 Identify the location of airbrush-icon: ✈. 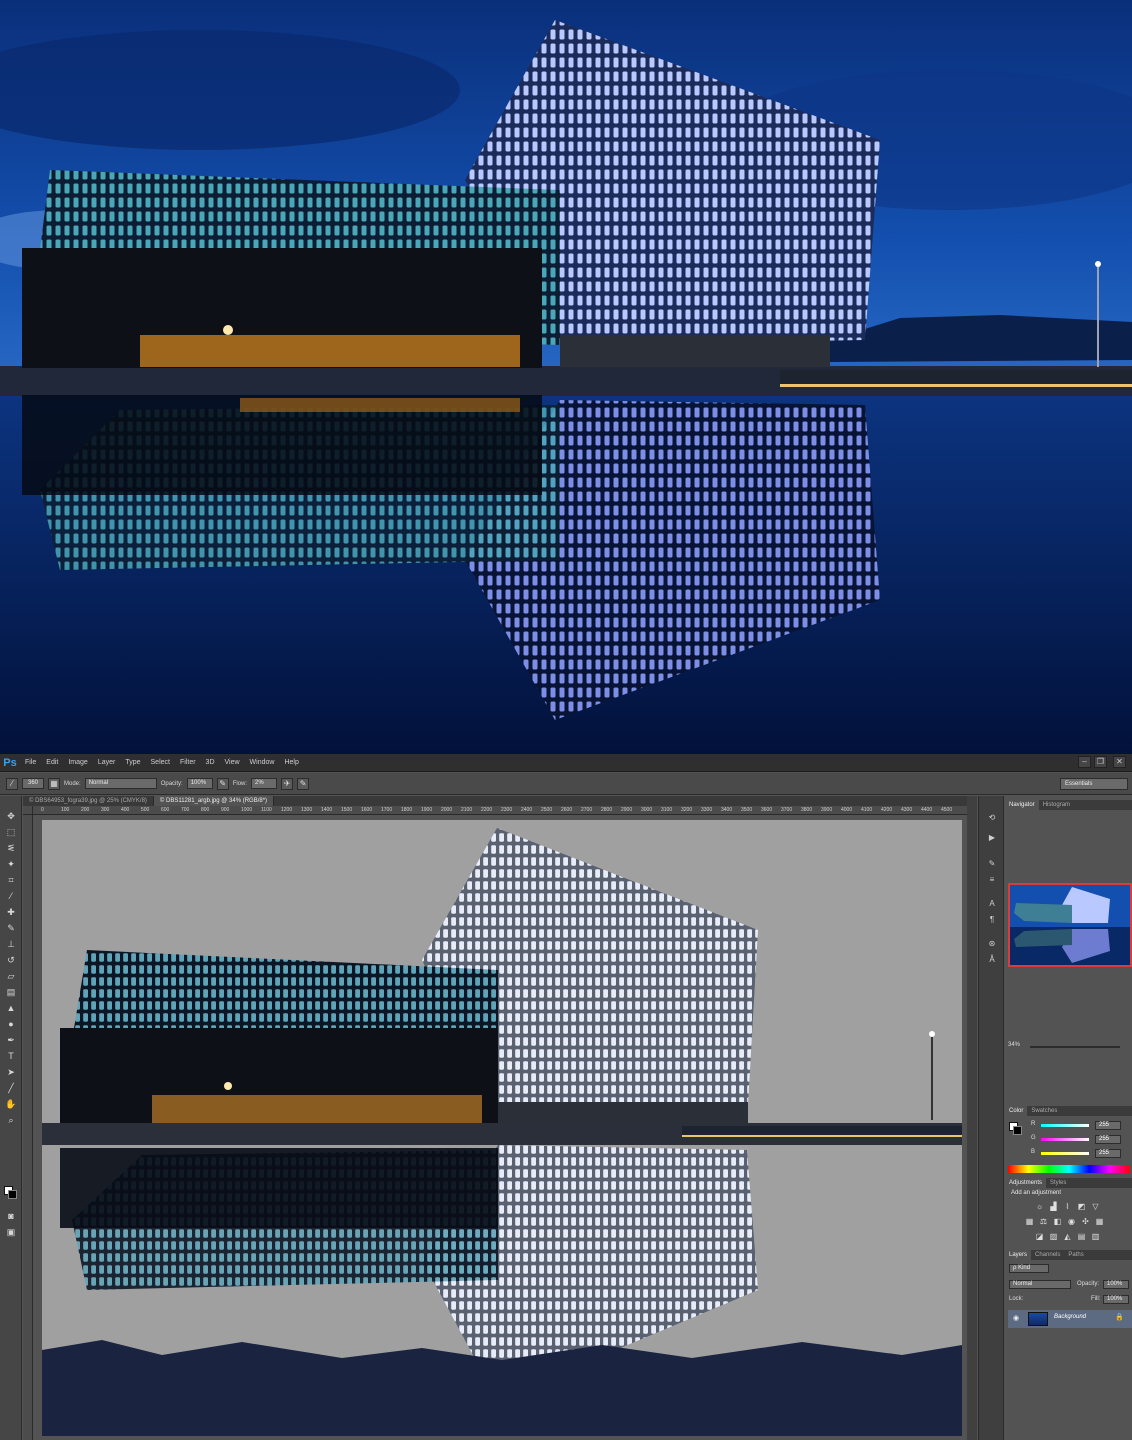
(287, 783).